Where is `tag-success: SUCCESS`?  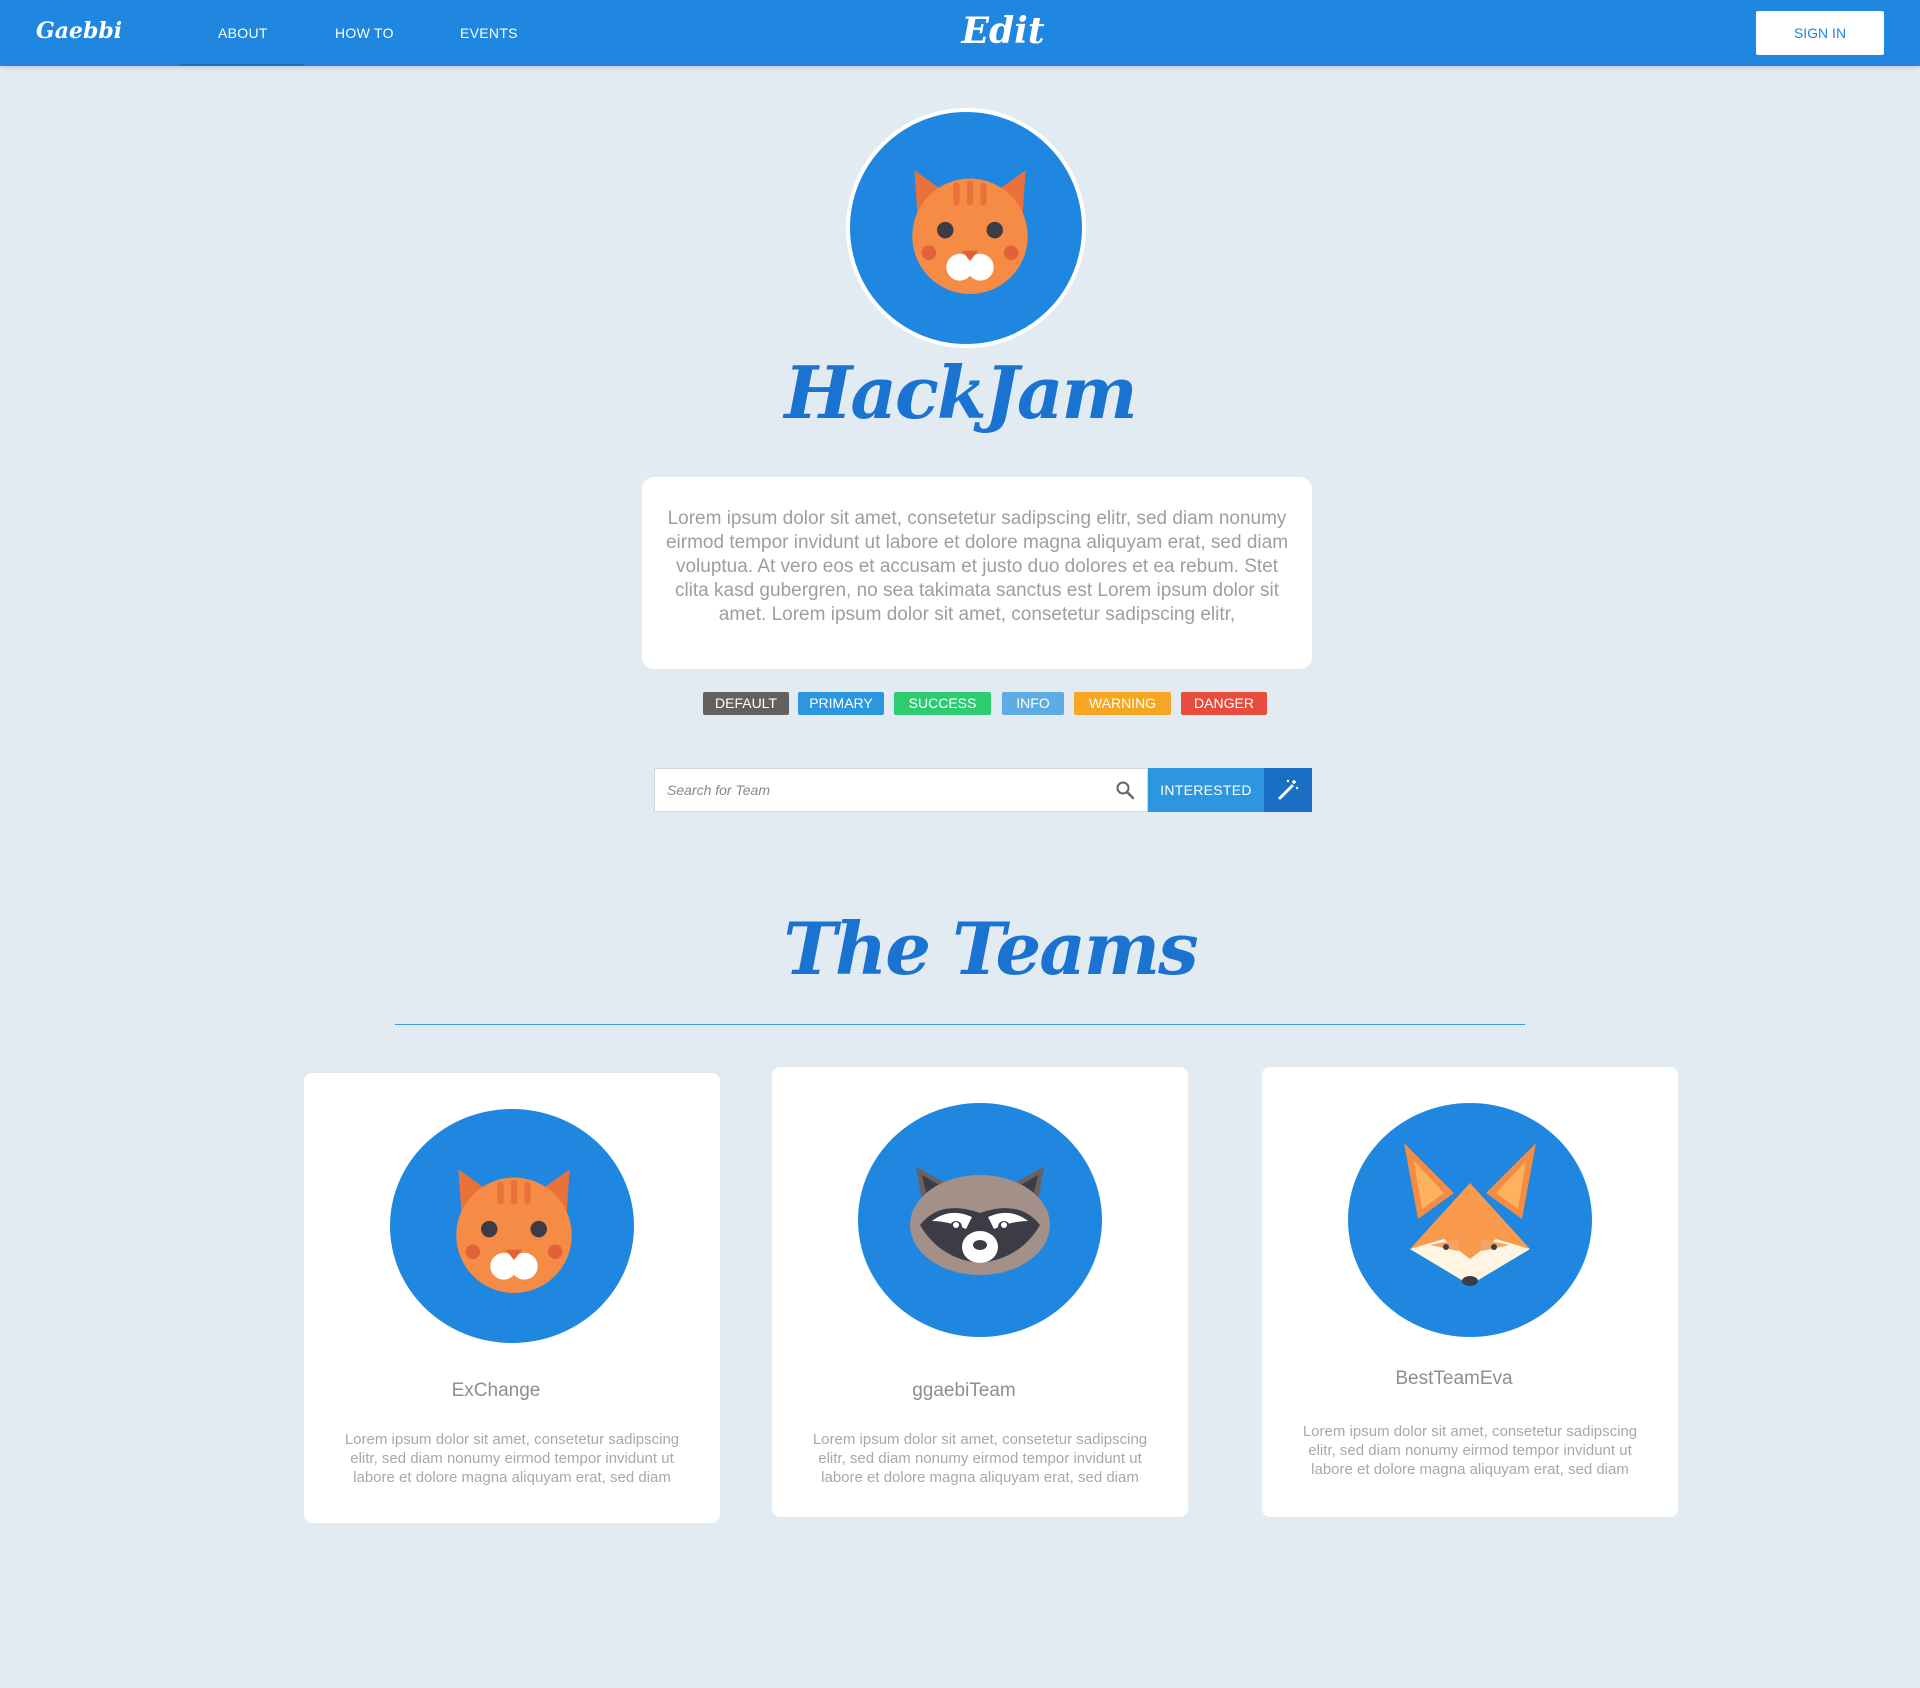
tag-success: SUCCESS is located at coordinates (942, 703).